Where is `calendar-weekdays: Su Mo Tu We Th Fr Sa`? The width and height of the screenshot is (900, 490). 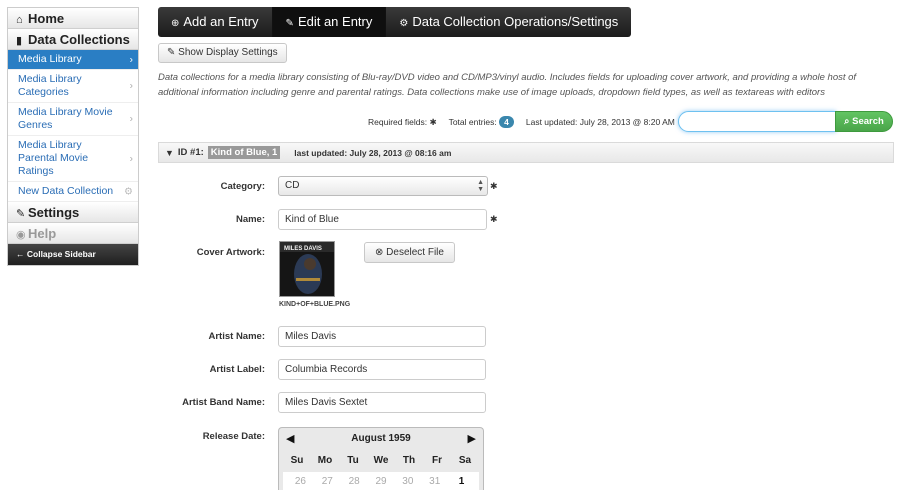 calendar-weekdays: Su Mo Tu We Th Fr Sa is located at coordinates (381, 461).